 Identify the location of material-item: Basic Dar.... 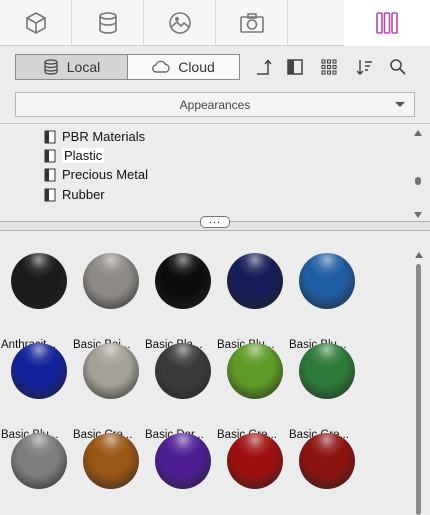
(181, 392).